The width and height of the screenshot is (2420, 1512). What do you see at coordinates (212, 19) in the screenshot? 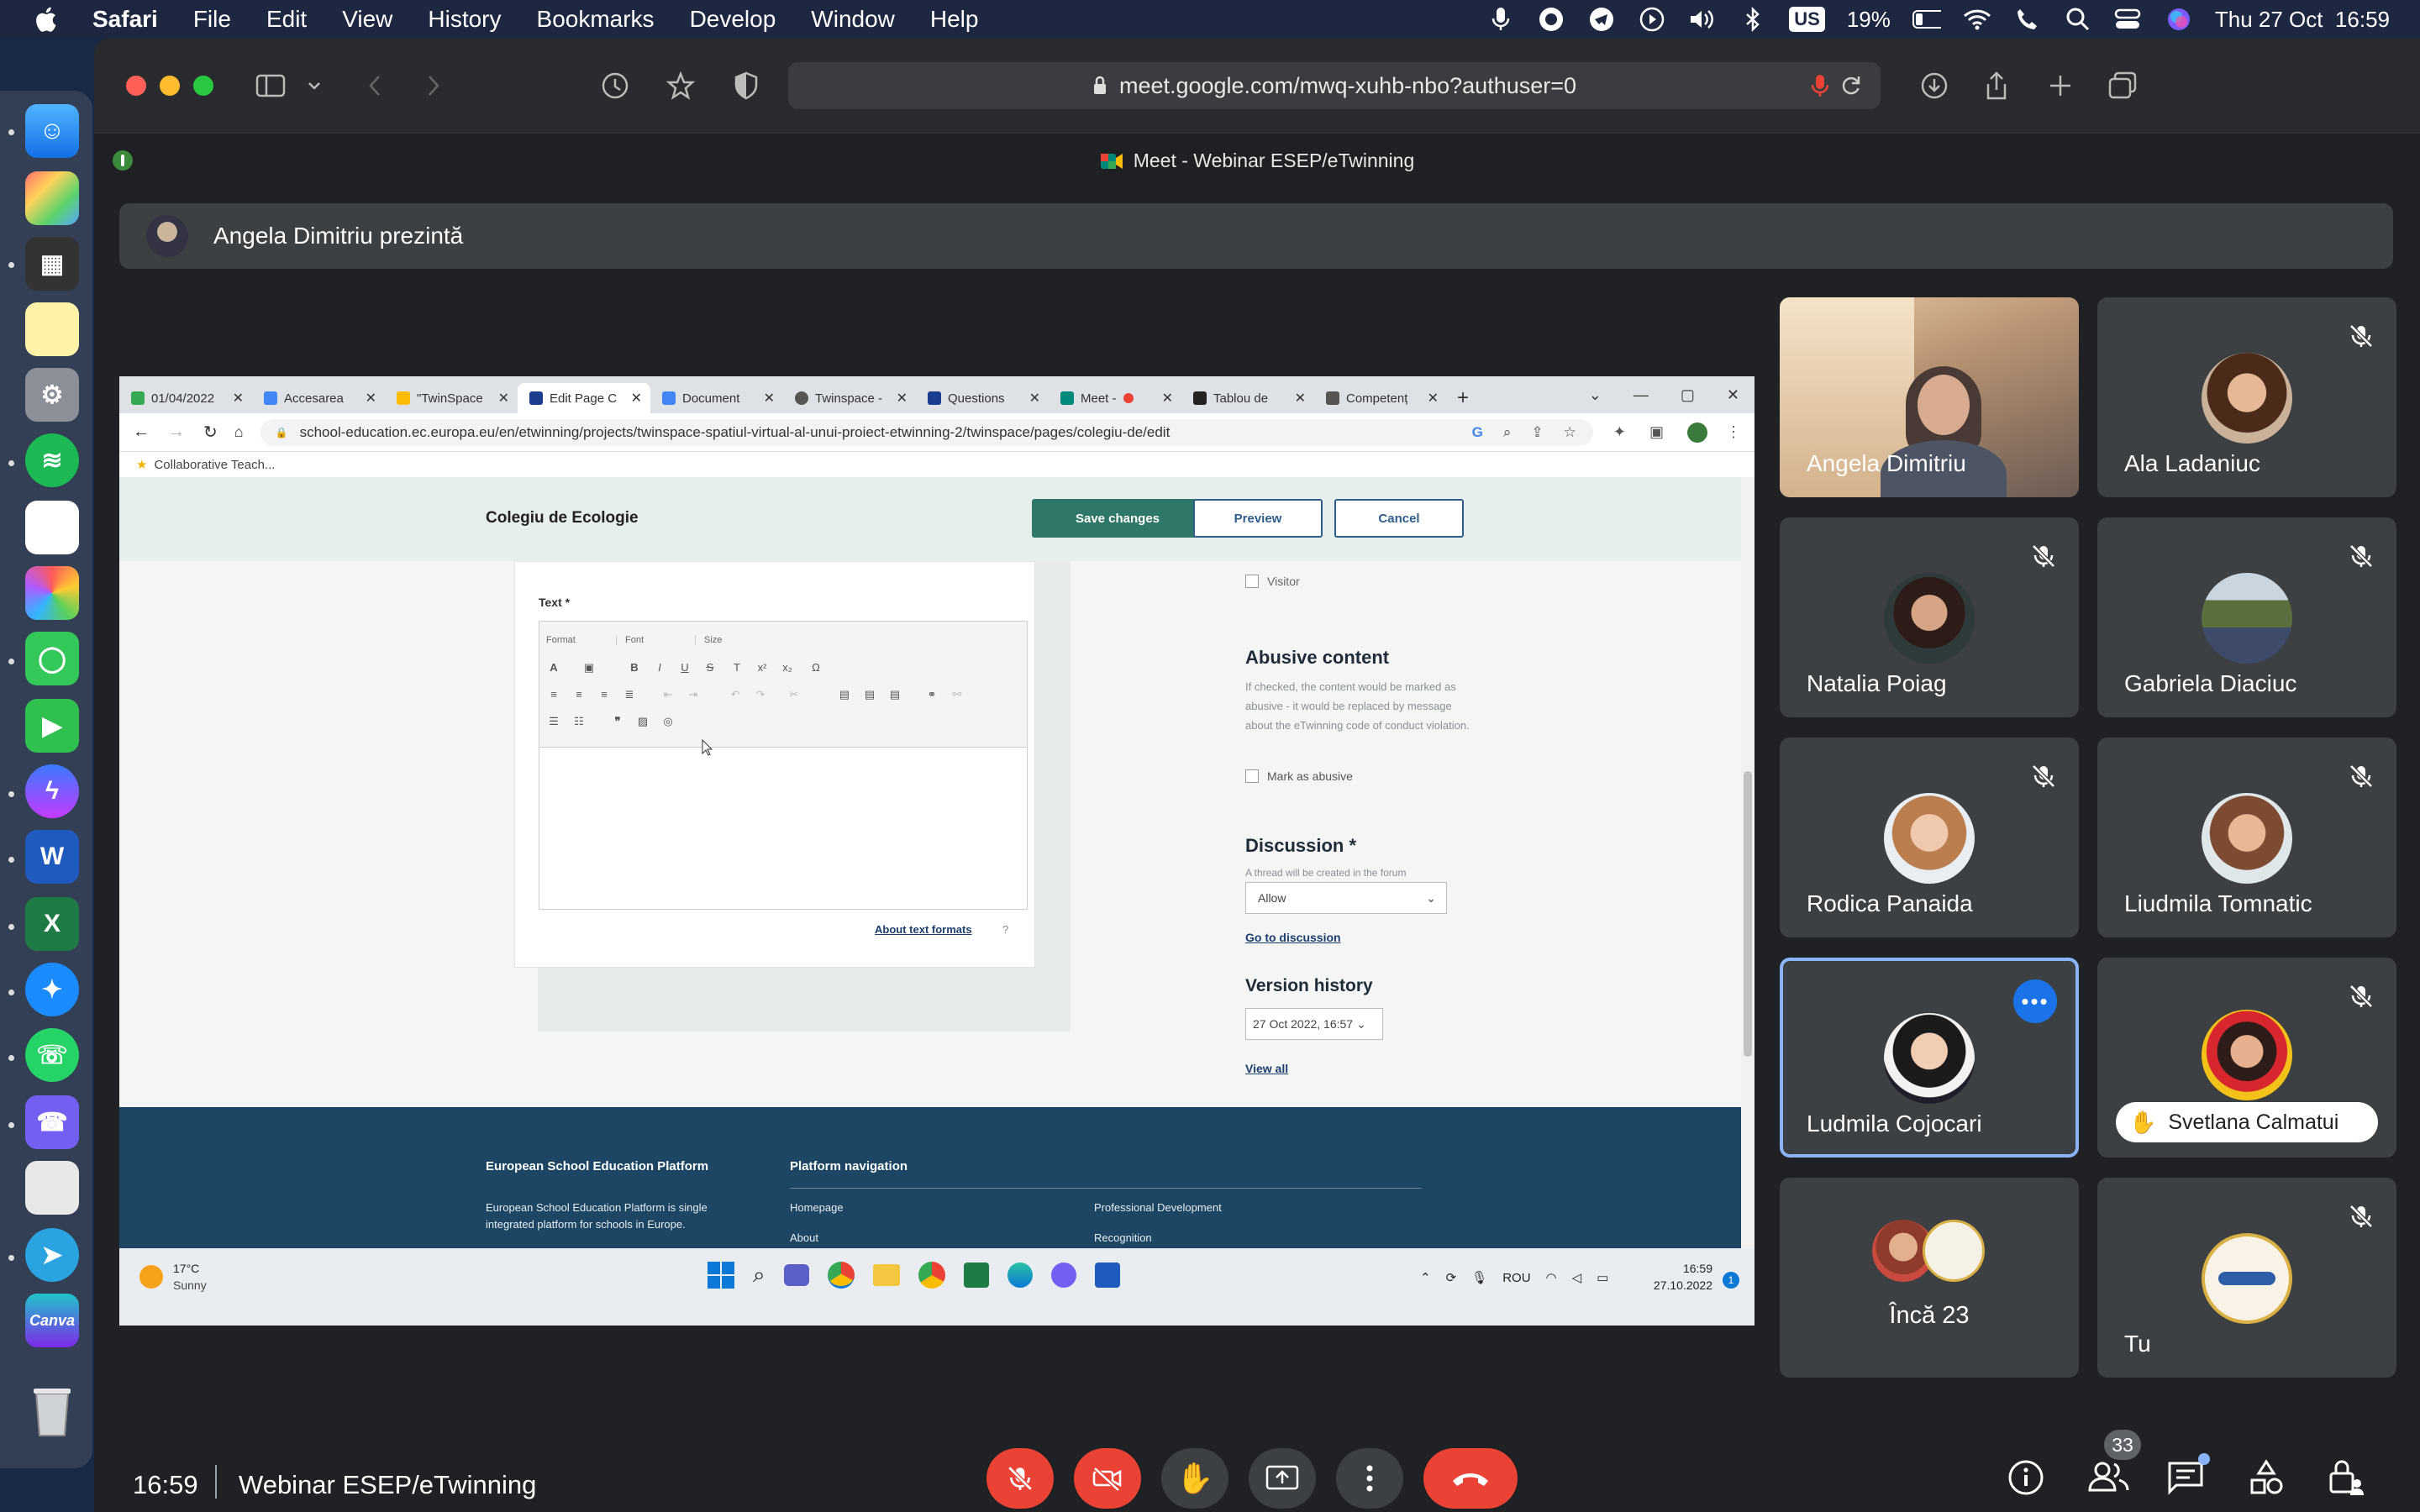
I see `menu-file: File` at bounding box center [212, 19].